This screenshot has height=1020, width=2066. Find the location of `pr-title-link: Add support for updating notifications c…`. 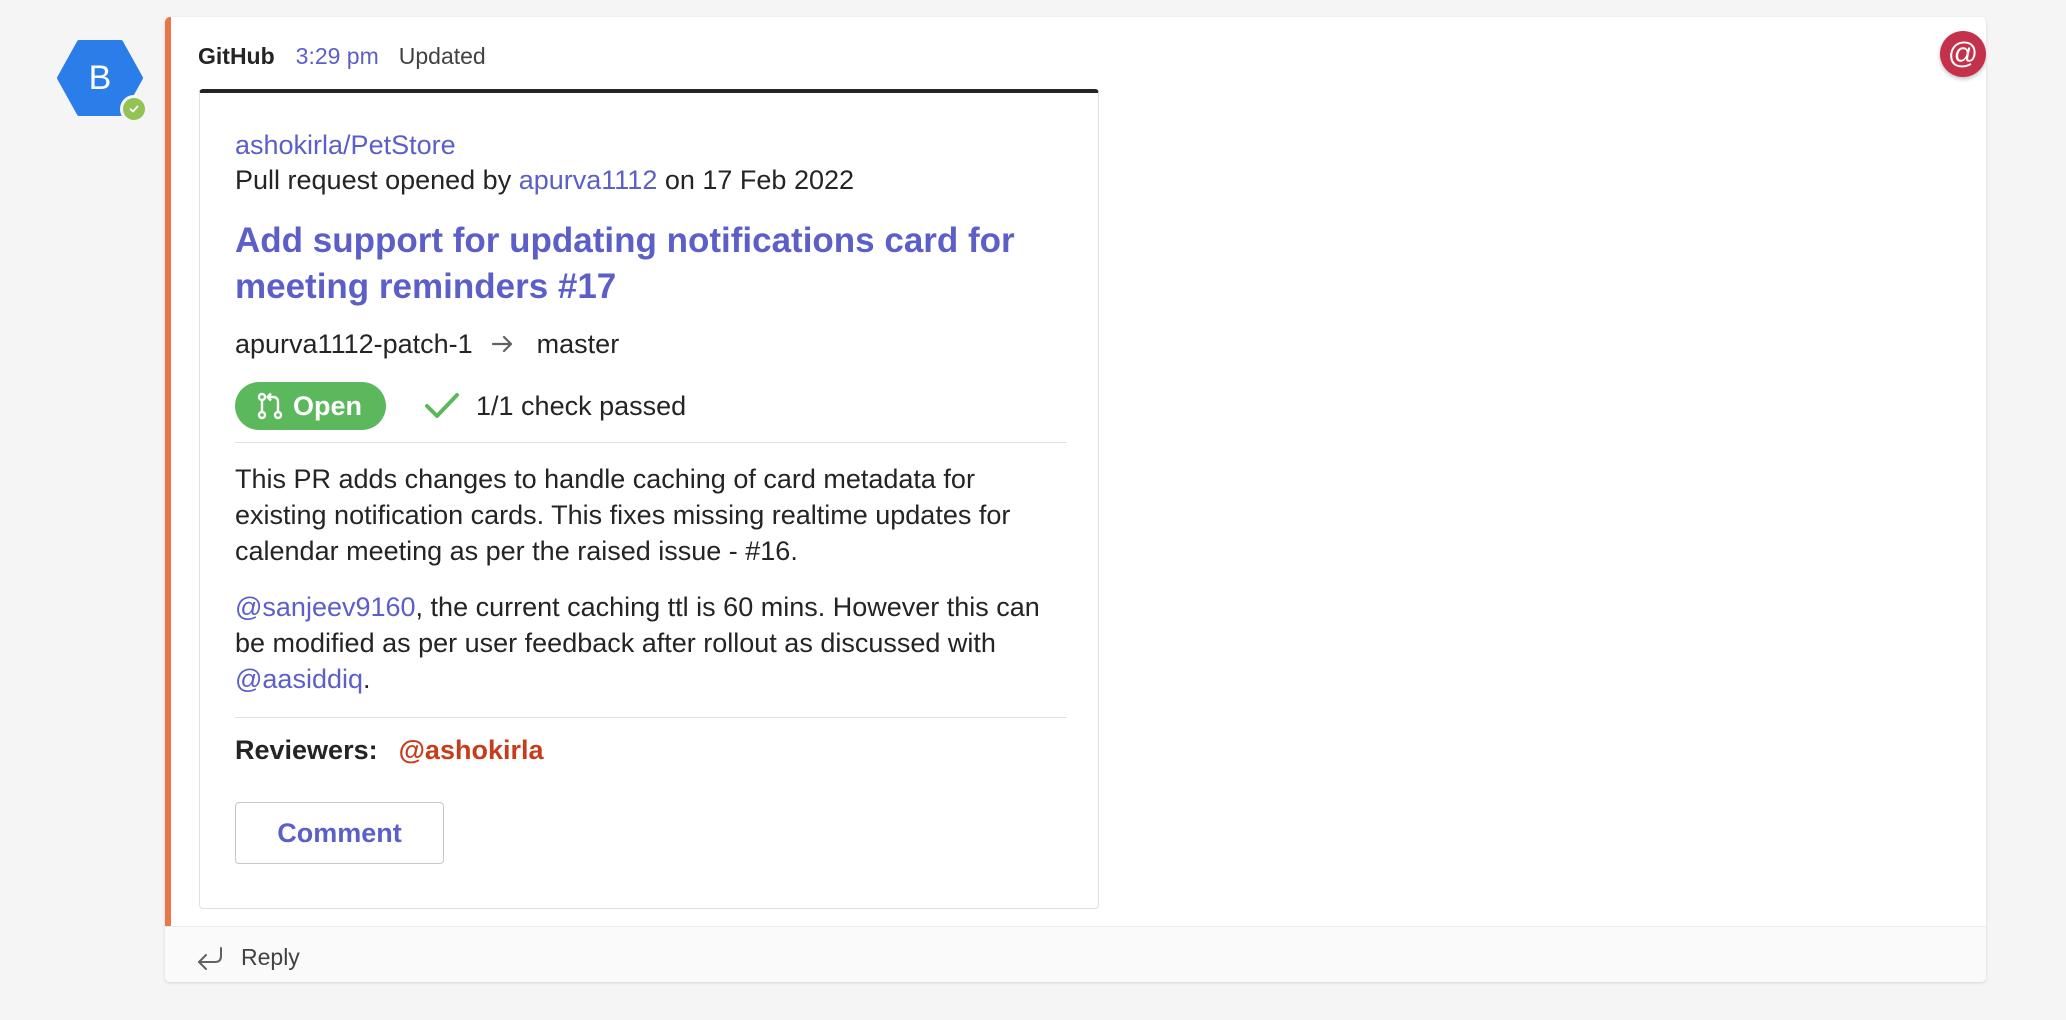

pr-title-link: Add support for updating notifications c… is located at coordinates (635, 264).